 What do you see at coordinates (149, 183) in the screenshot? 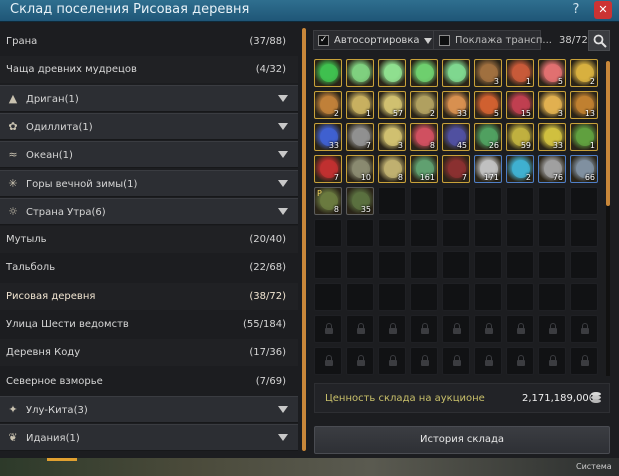
I see `region-row: ✳ Горы вечной зимы(1)` at bounding box center [149, 183].